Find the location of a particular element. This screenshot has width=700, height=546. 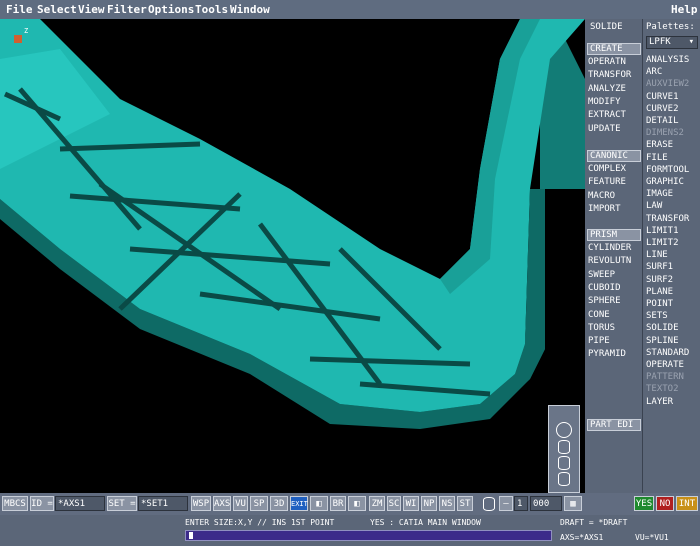

palette-item-2: AUXVIEW2 is located at coordinates (667, 84).